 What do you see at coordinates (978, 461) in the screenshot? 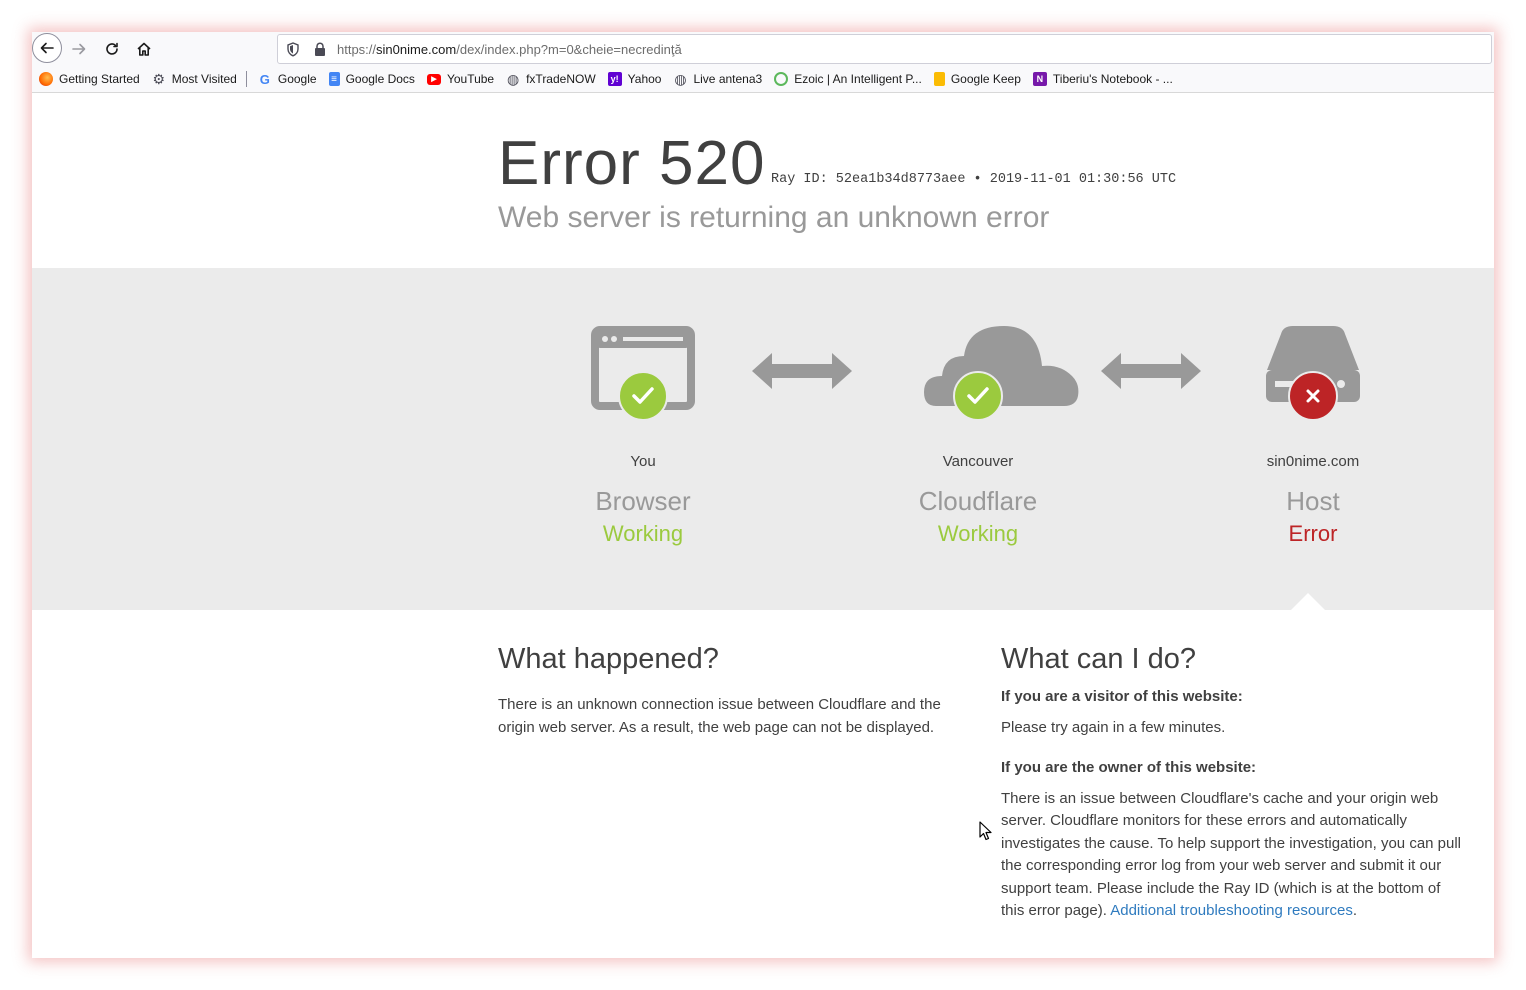
I see `node-location: Vancouver` at bounding box center [978, 461].